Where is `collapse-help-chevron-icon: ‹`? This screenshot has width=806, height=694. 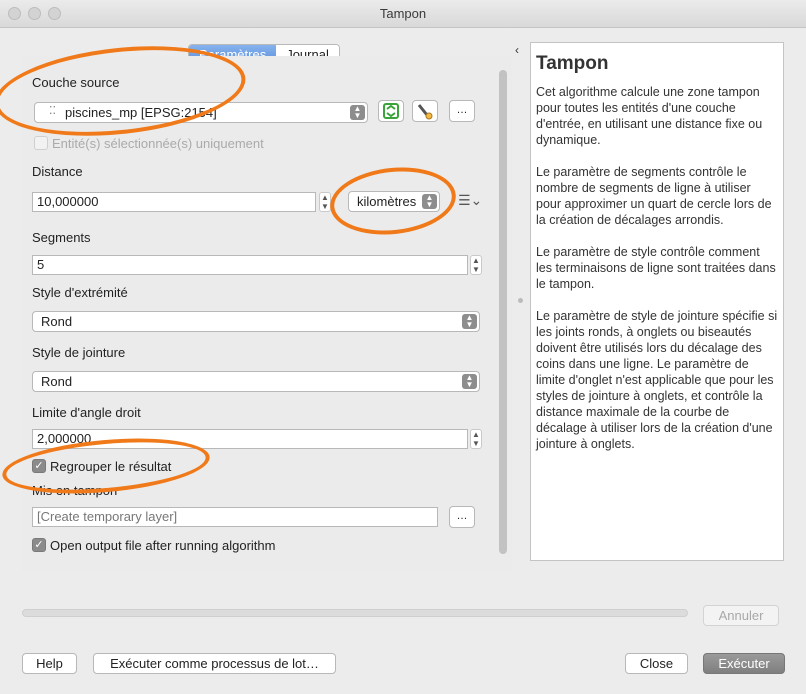 collapse-help-chevron-icon: ‹ is located at coordinates (517, 50).